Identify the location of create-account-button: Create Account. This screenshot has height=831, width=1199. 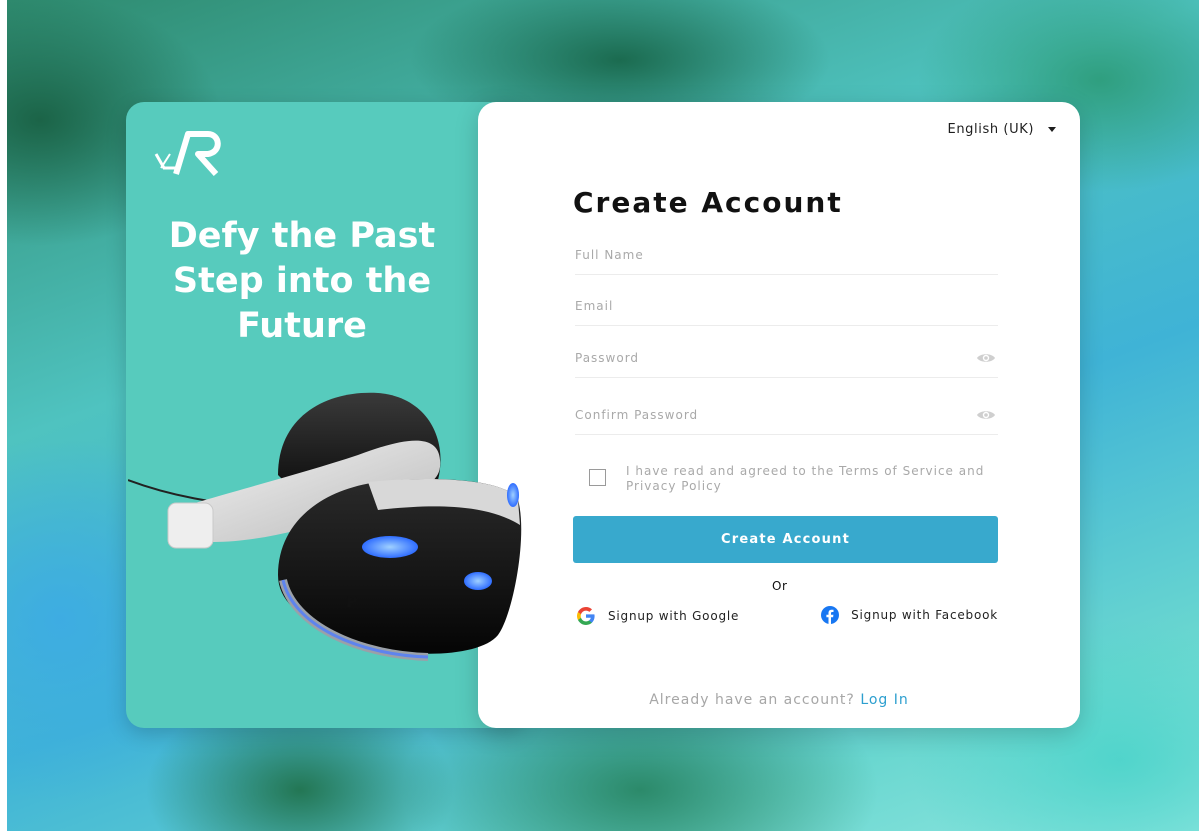
(785, 539).